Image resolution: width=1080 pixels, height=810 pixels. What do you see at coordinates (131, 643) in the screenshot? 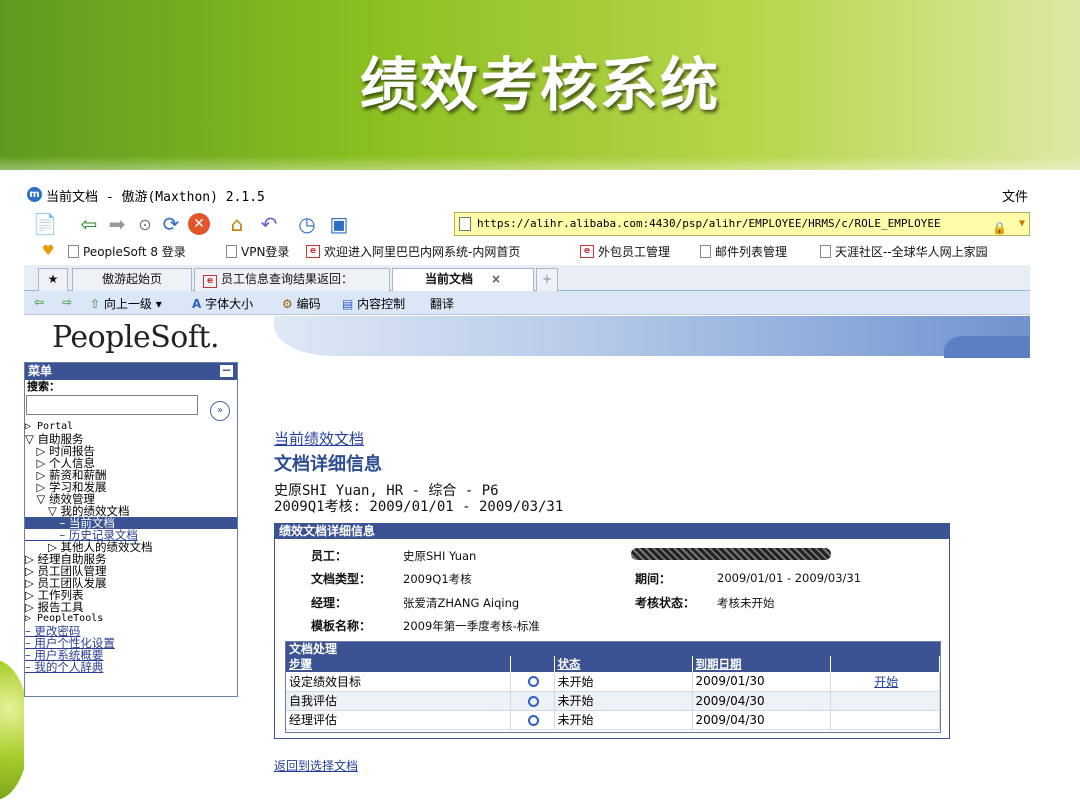
I see `menu-item-personalization: – 用户个性化设置` at bounding box center [131, 643].